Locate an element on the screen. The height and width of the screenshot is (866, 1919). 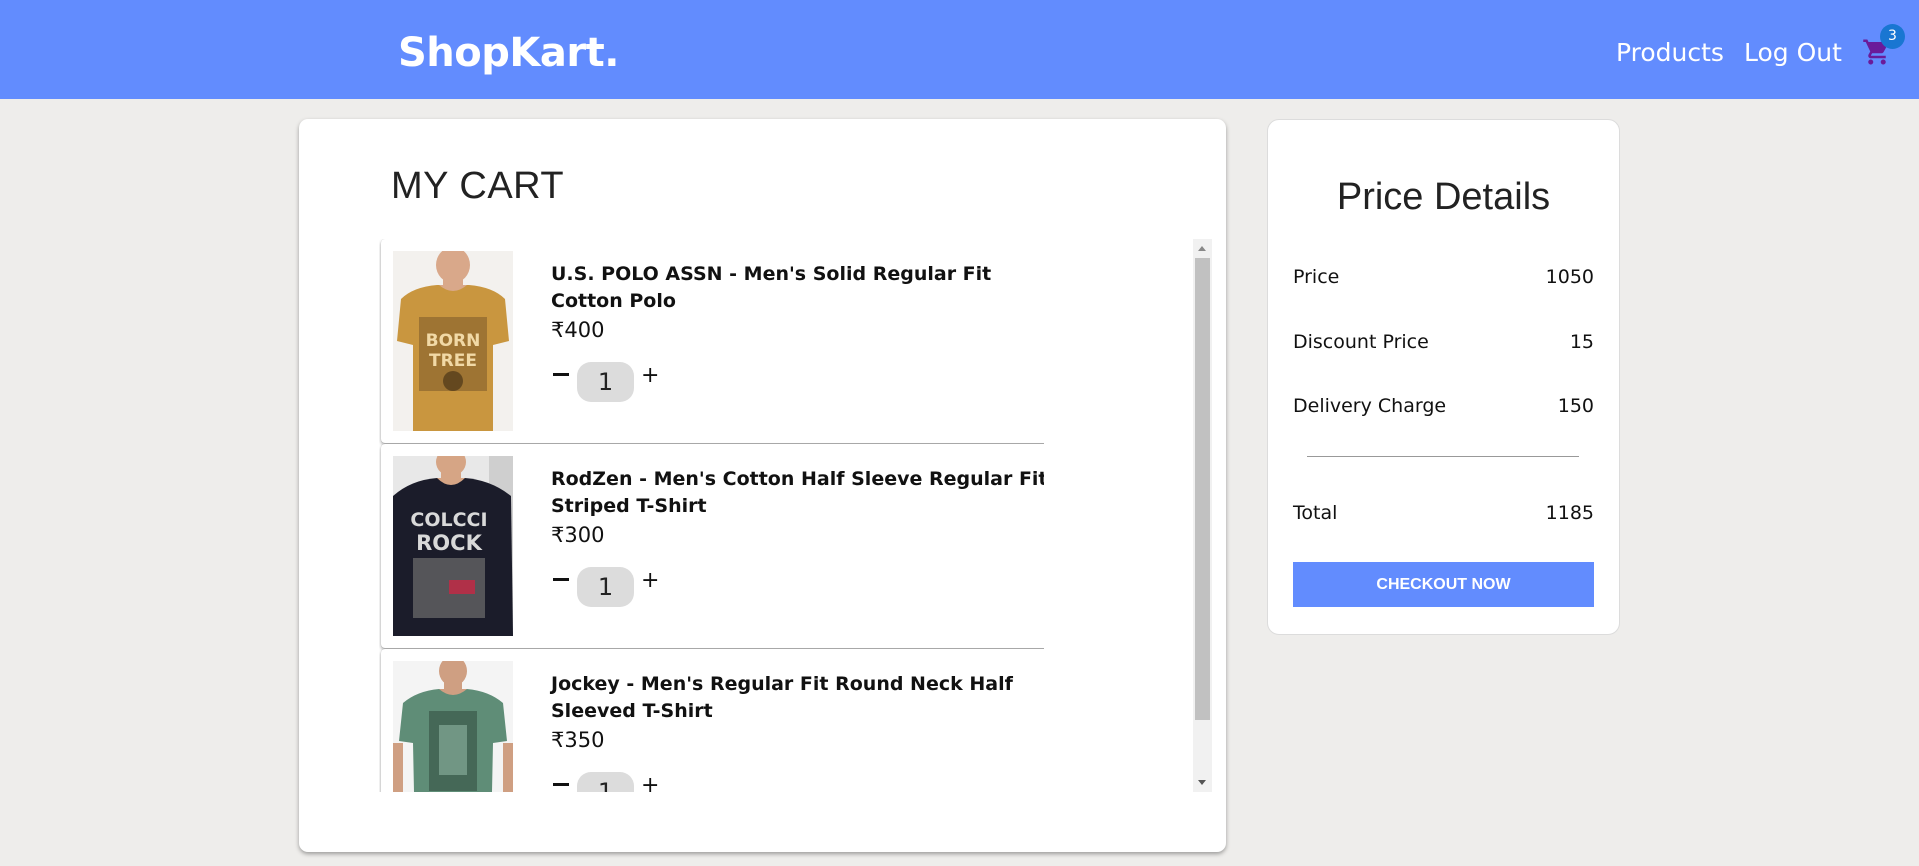
cart-scrollbar is located at coordinates (1202, 515).